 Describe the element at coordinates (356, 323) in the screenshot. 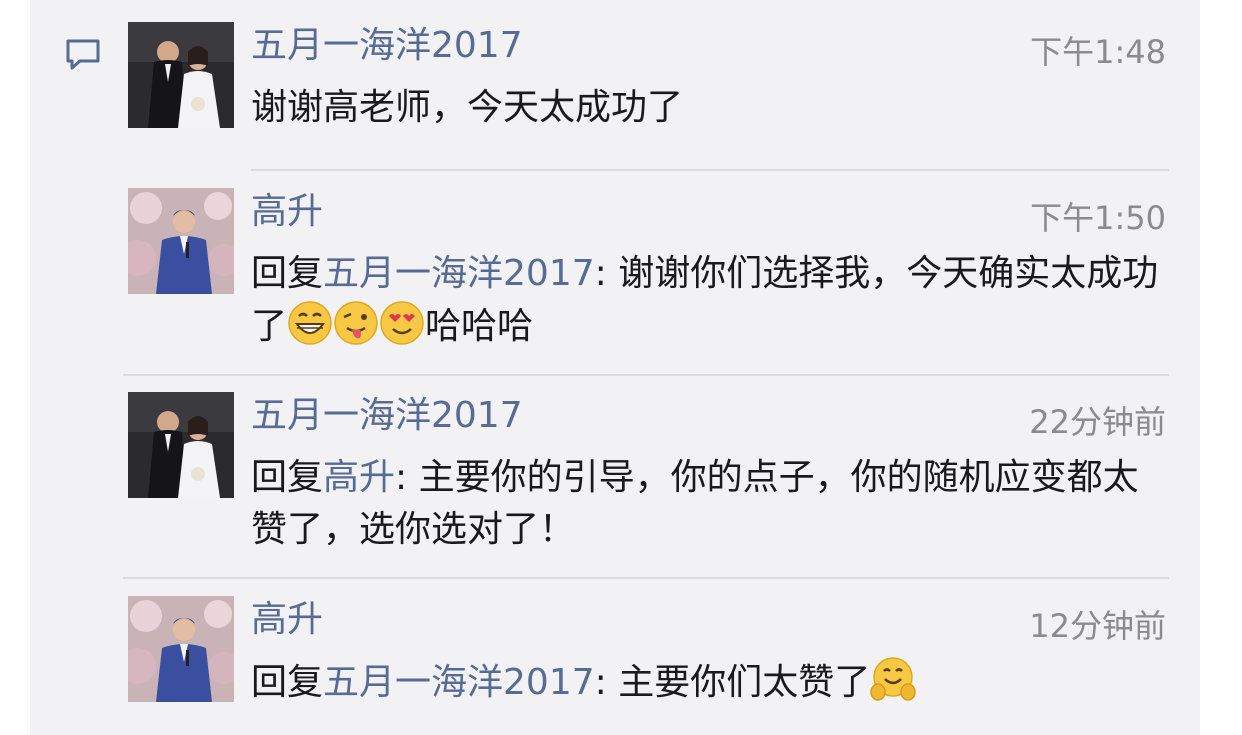

I see `wink-tongue-emoji` at that location.